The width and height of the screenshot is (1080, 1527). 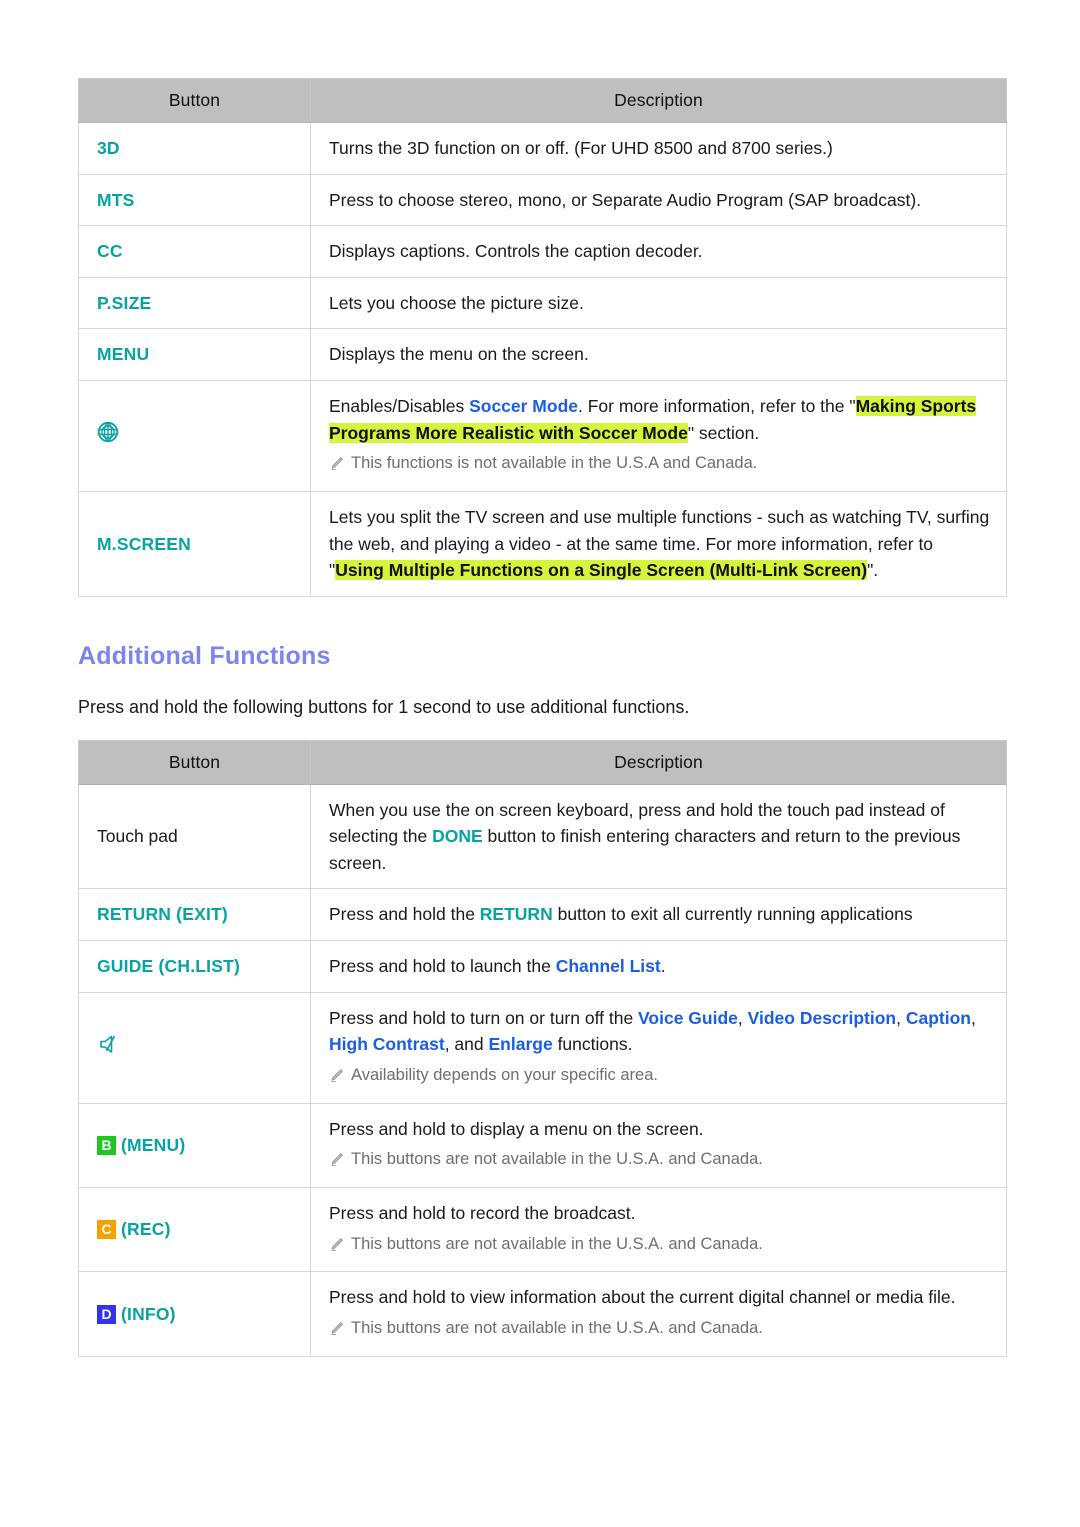 What do you see at coordinates (194, 1145) in the screenshot?
I see `button-name-cell: B (MENU)` at bounding box center [194, 1145].